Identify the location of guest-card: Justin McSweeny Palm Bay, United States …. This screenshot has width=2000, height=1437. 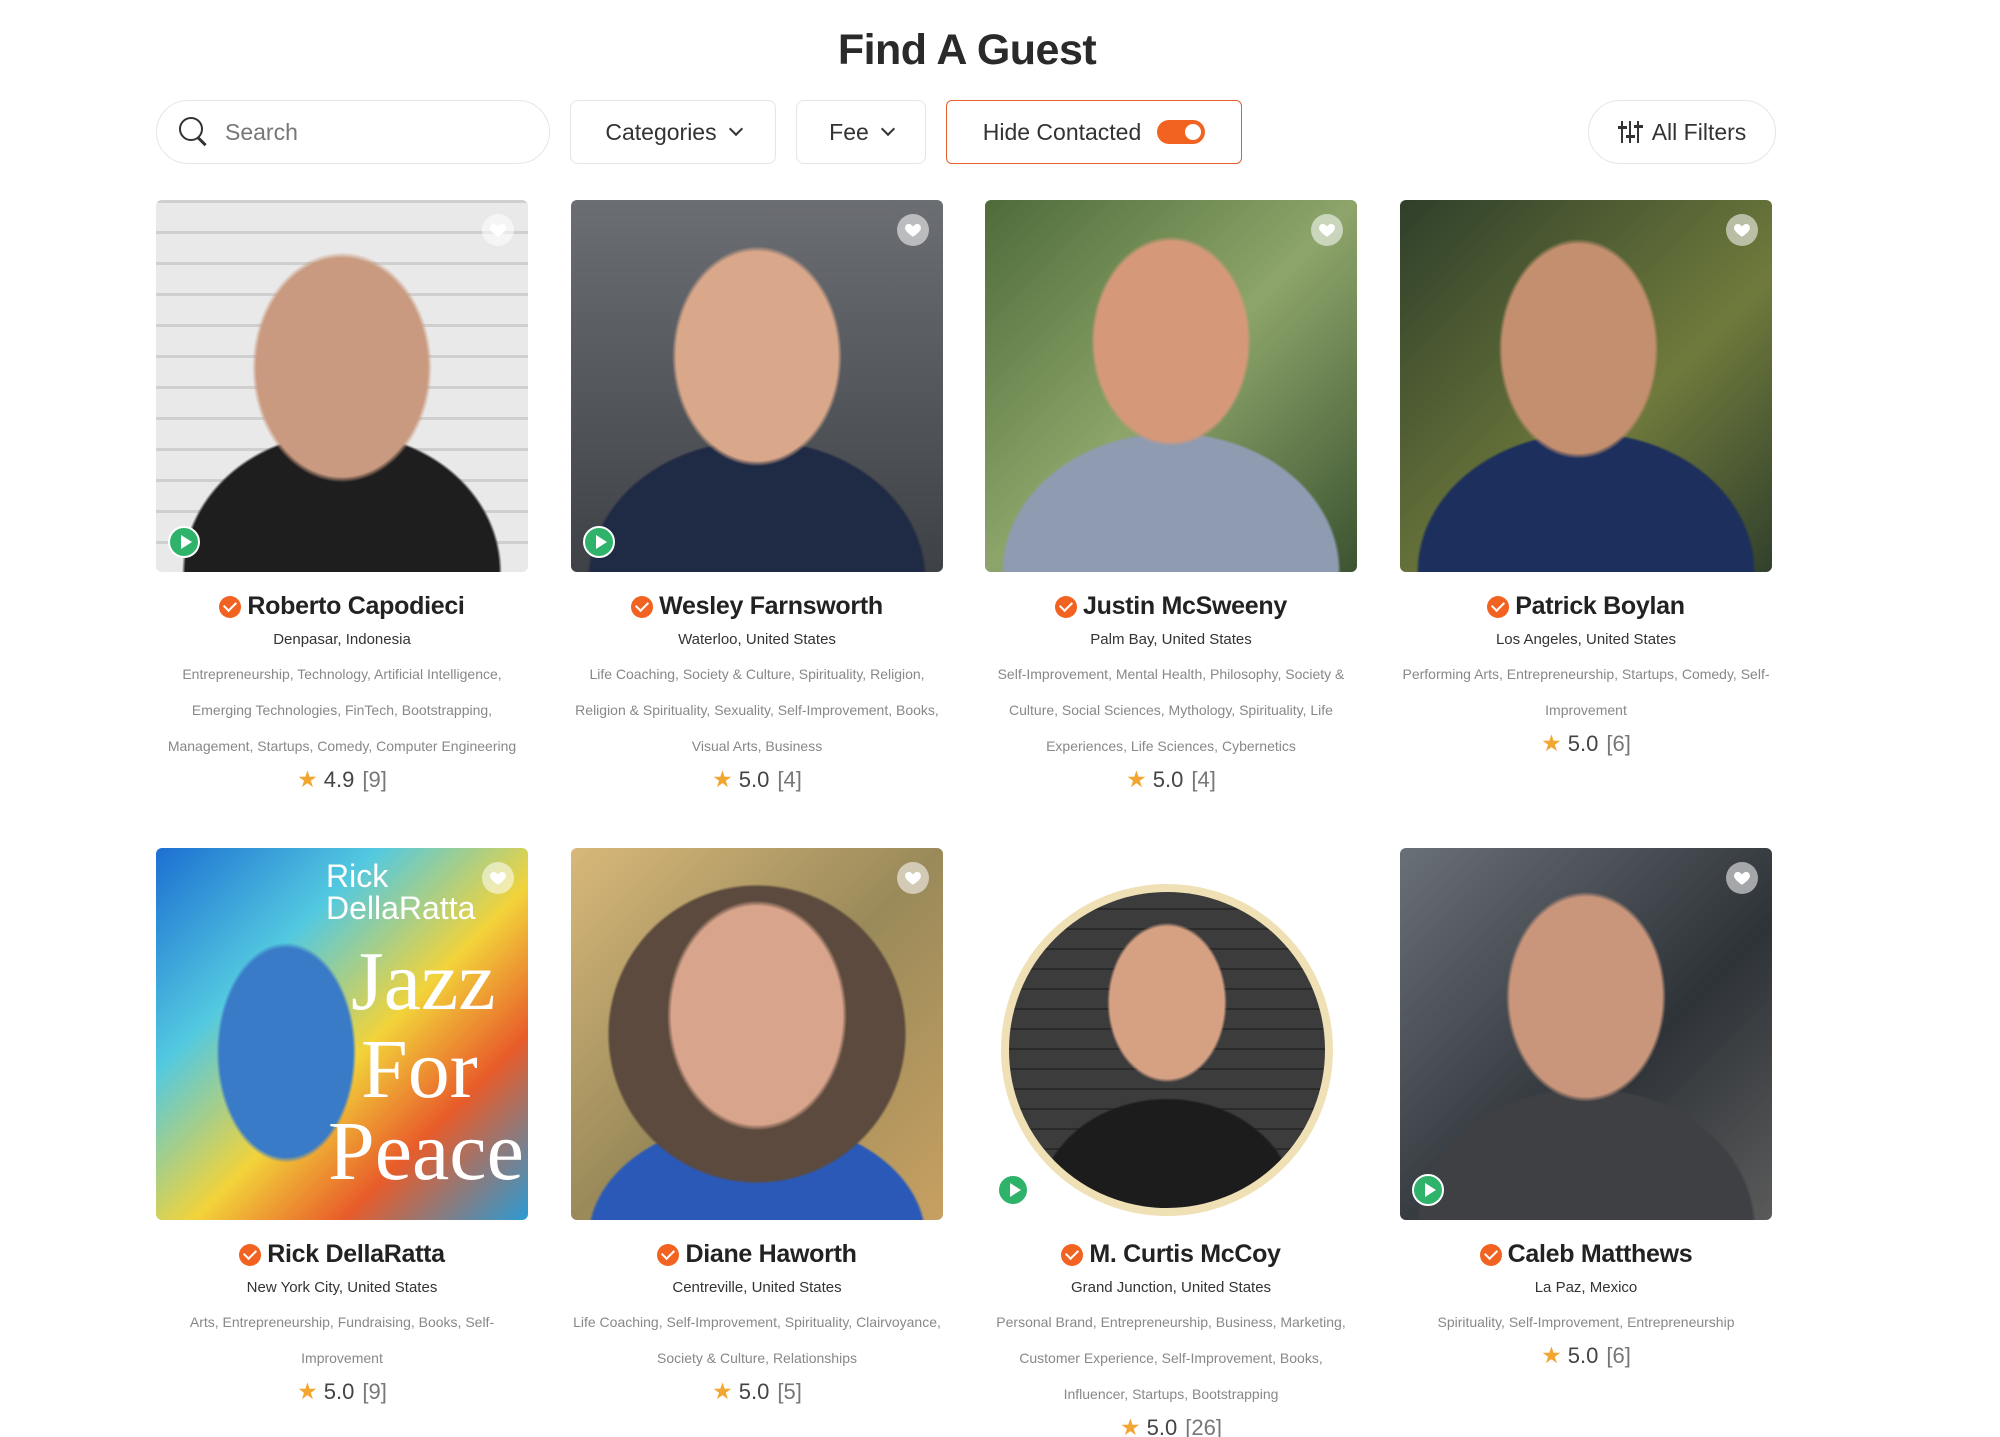
(1171, 496).